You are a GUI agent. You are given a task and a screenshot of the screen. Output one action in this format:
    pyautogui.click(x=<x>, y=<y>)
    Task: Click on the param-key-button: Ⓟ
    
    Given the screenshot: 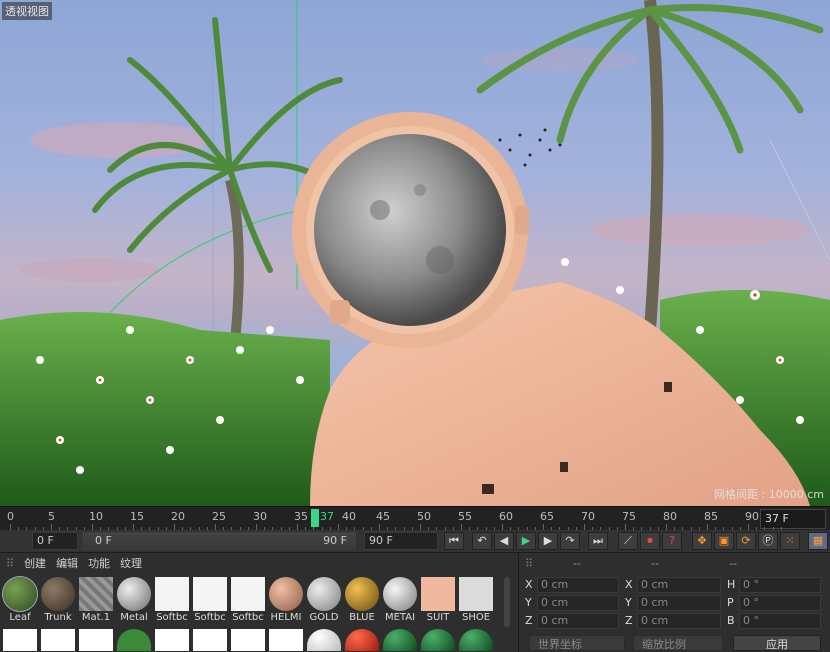 What is the action you would take?
    pyautogui.click(x=768, y=541)
    